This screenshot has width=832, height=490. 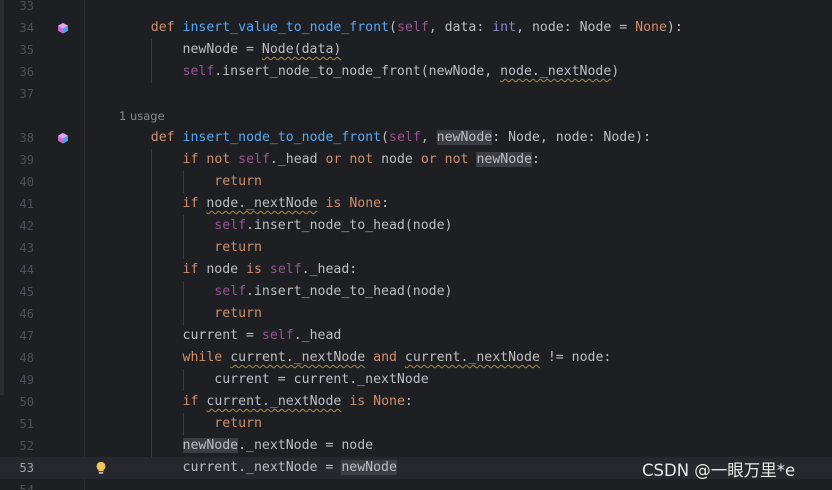 I want to click on code-token: (, so click(x=392, y=27).